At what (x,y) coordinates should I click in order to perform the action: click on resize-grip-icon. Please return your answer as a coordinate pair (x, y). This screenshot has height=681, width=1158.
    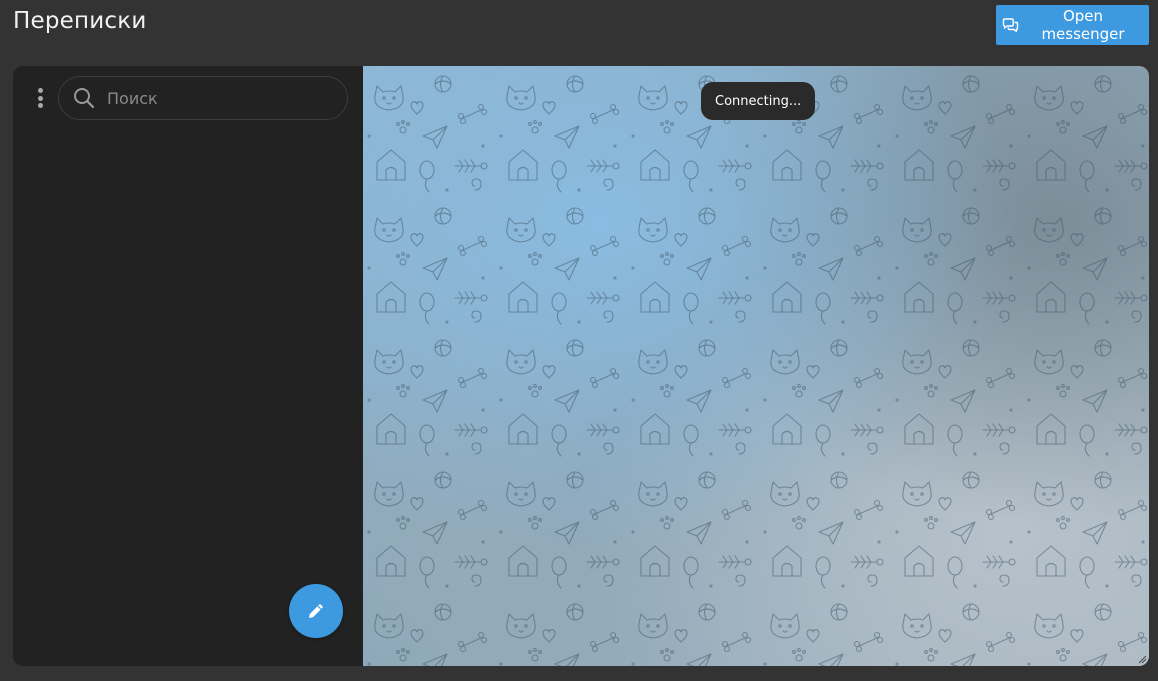
    Looking at the image, I should click on (1142, 659).